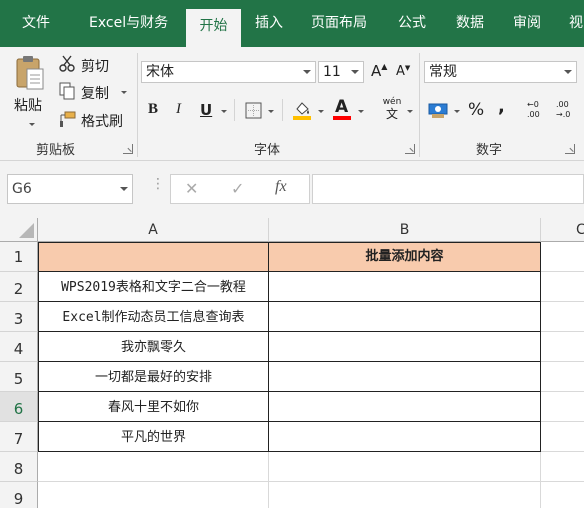 This screenshot has height=516, width=584. I want to click on font-launcher-icon, so click(410, 149).